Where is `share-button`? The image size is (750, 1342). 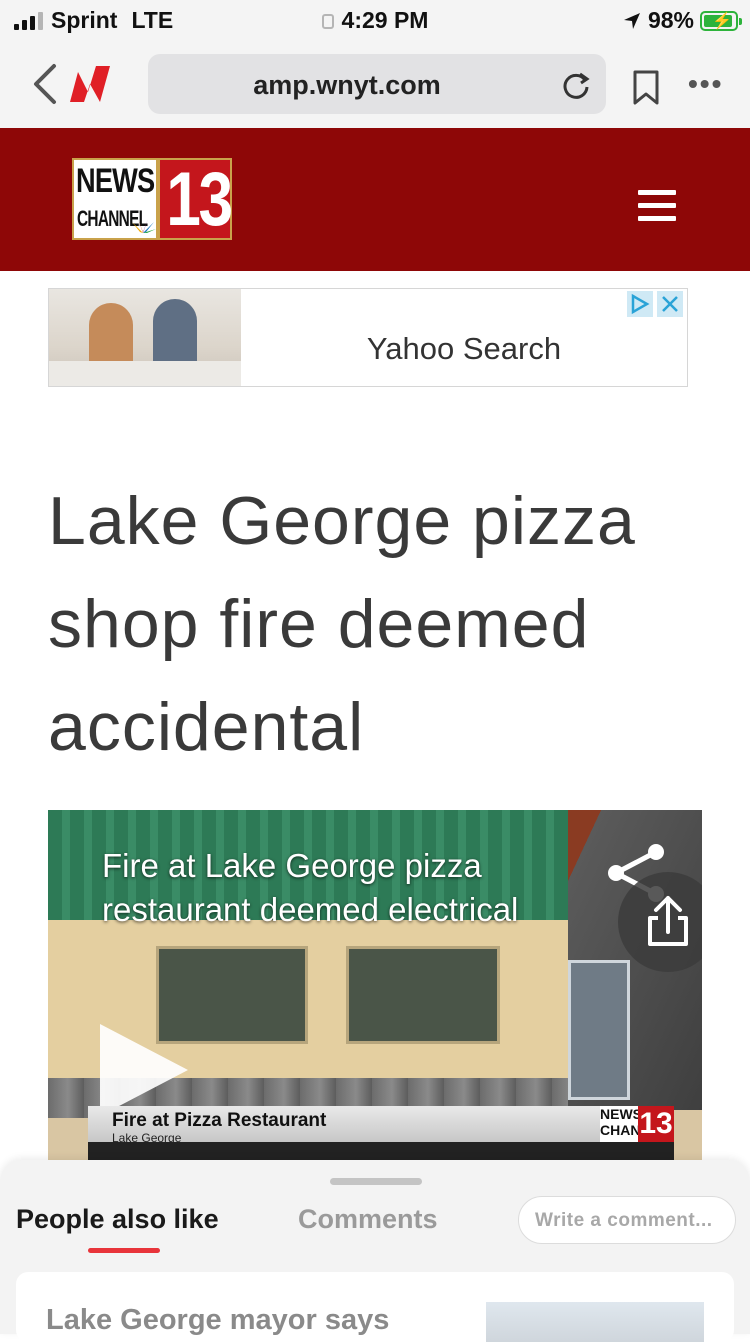
share-button is located at coordinates (660, 922).